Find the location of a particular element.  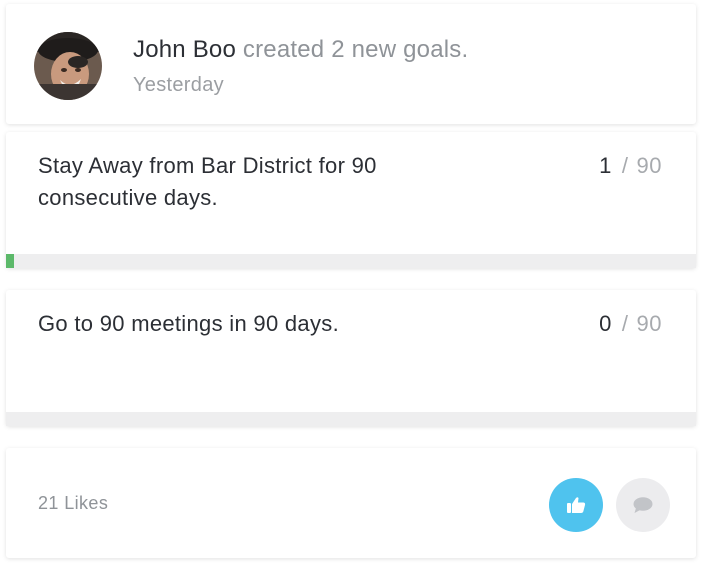

goal-title: Go to 90 meetings in 90 days. is located at coordinates (188, 323).